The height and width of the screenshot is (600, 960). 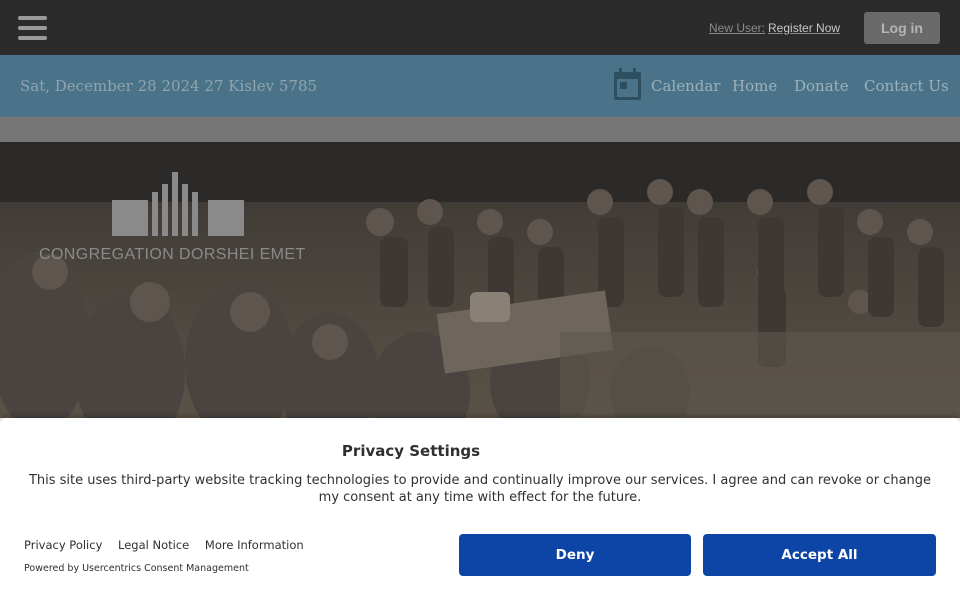 I want to click on nav-link-home: Home, so click(x=754, y=86).